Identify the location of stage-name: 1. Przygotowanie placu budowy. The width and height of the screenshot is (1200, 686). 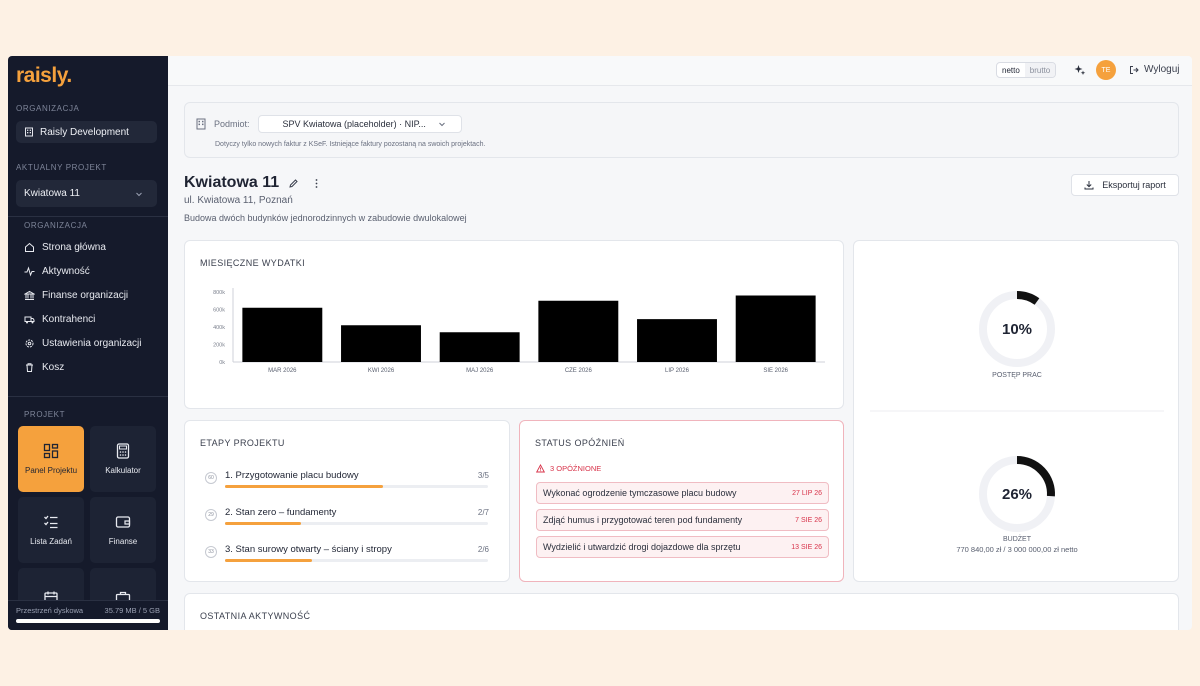
(292, 475).